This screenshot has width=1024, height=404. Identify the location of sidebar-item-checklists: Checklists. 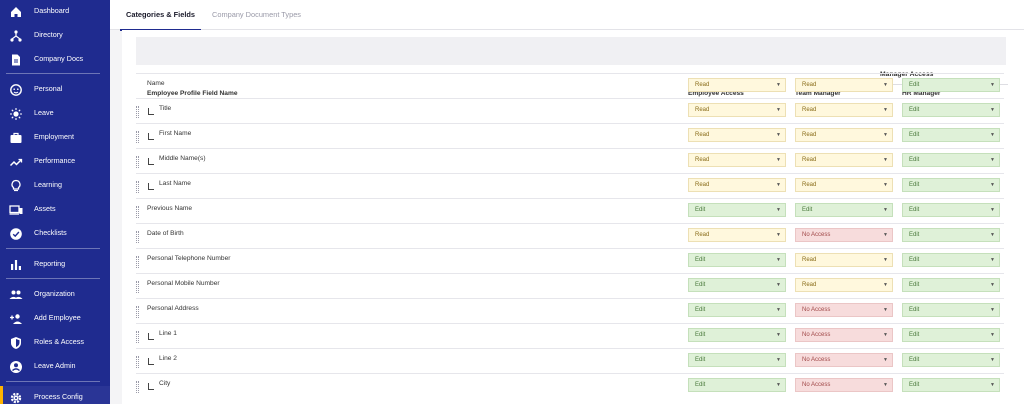
(55, 234).